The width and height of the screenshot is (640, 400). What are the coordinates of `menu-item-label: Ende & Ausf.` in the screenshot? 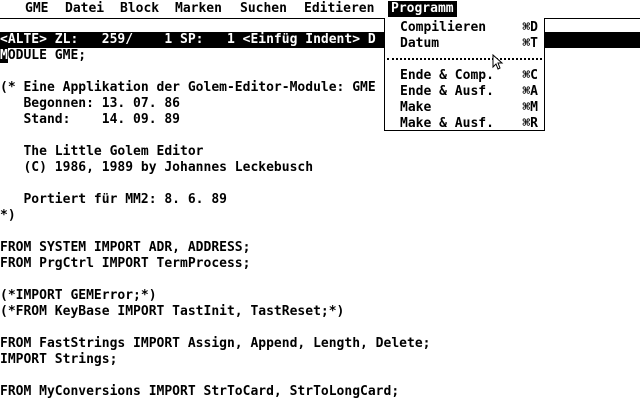 It's located at (447, 91).